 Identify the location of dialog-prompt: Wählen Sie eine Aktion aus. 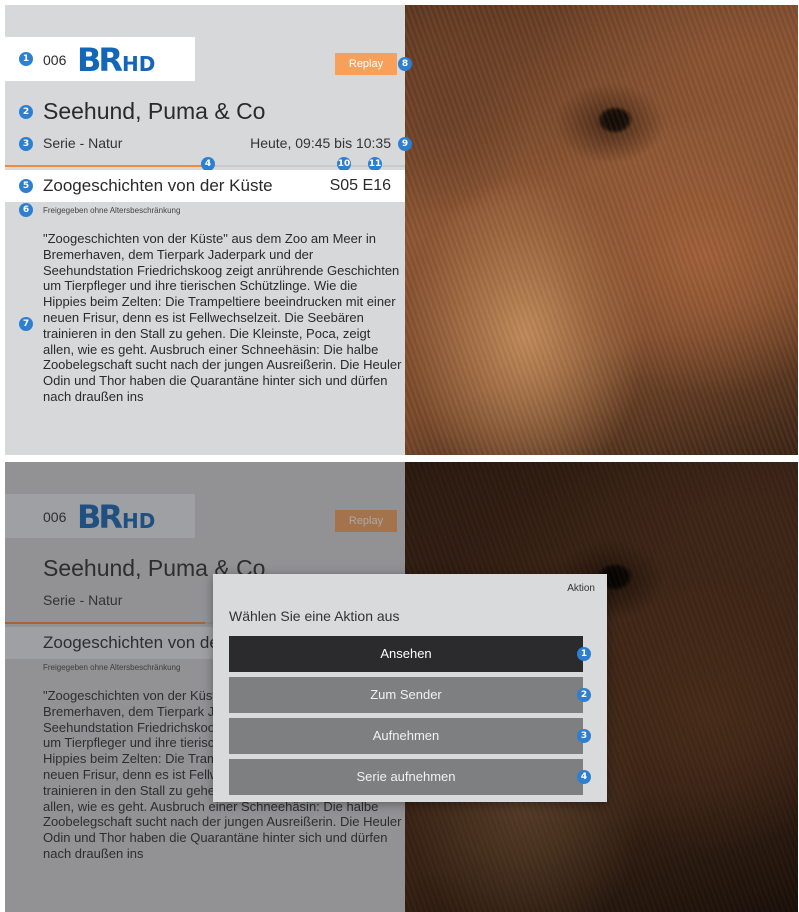
(314, 616).